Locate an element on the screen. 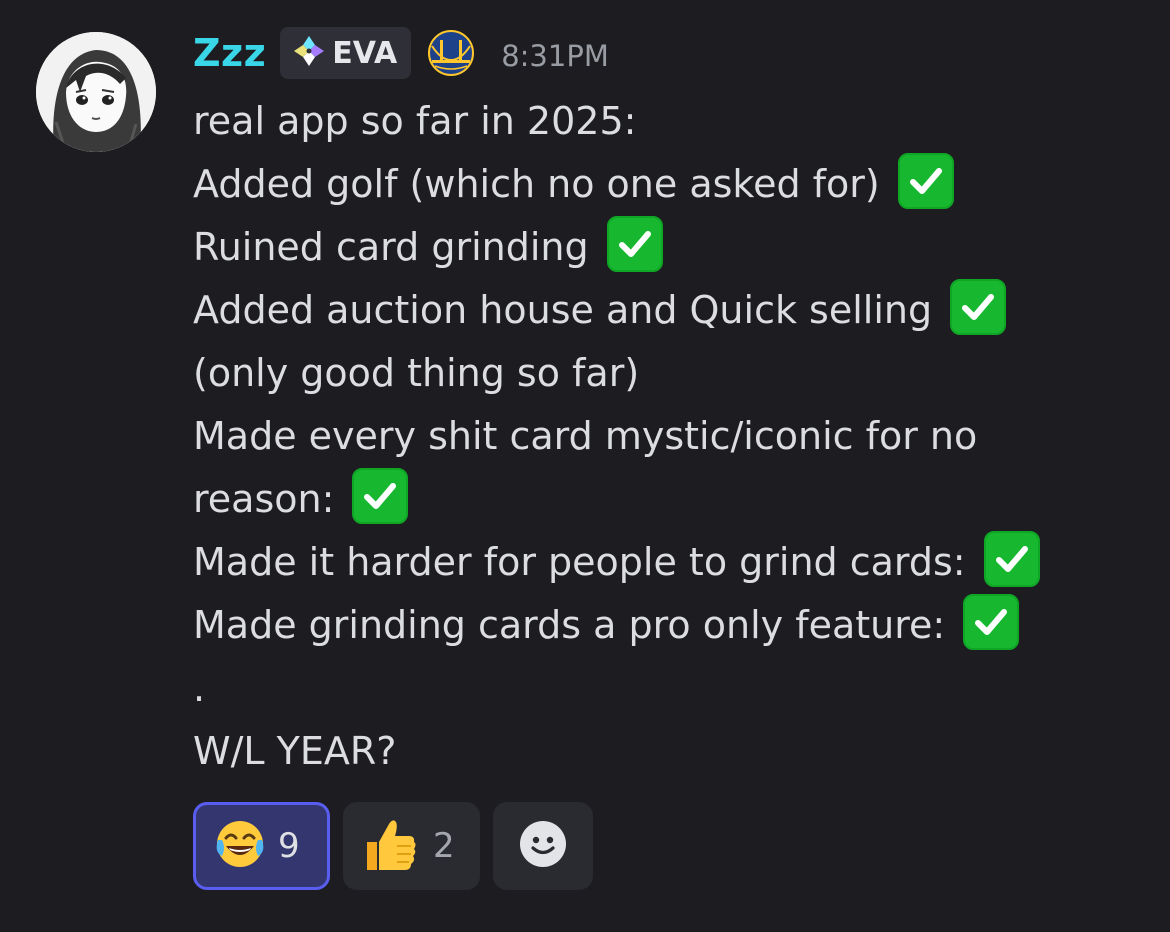 The image size is (1170, 932). reaction-joy: 9 is located at coordinates (261, 846).